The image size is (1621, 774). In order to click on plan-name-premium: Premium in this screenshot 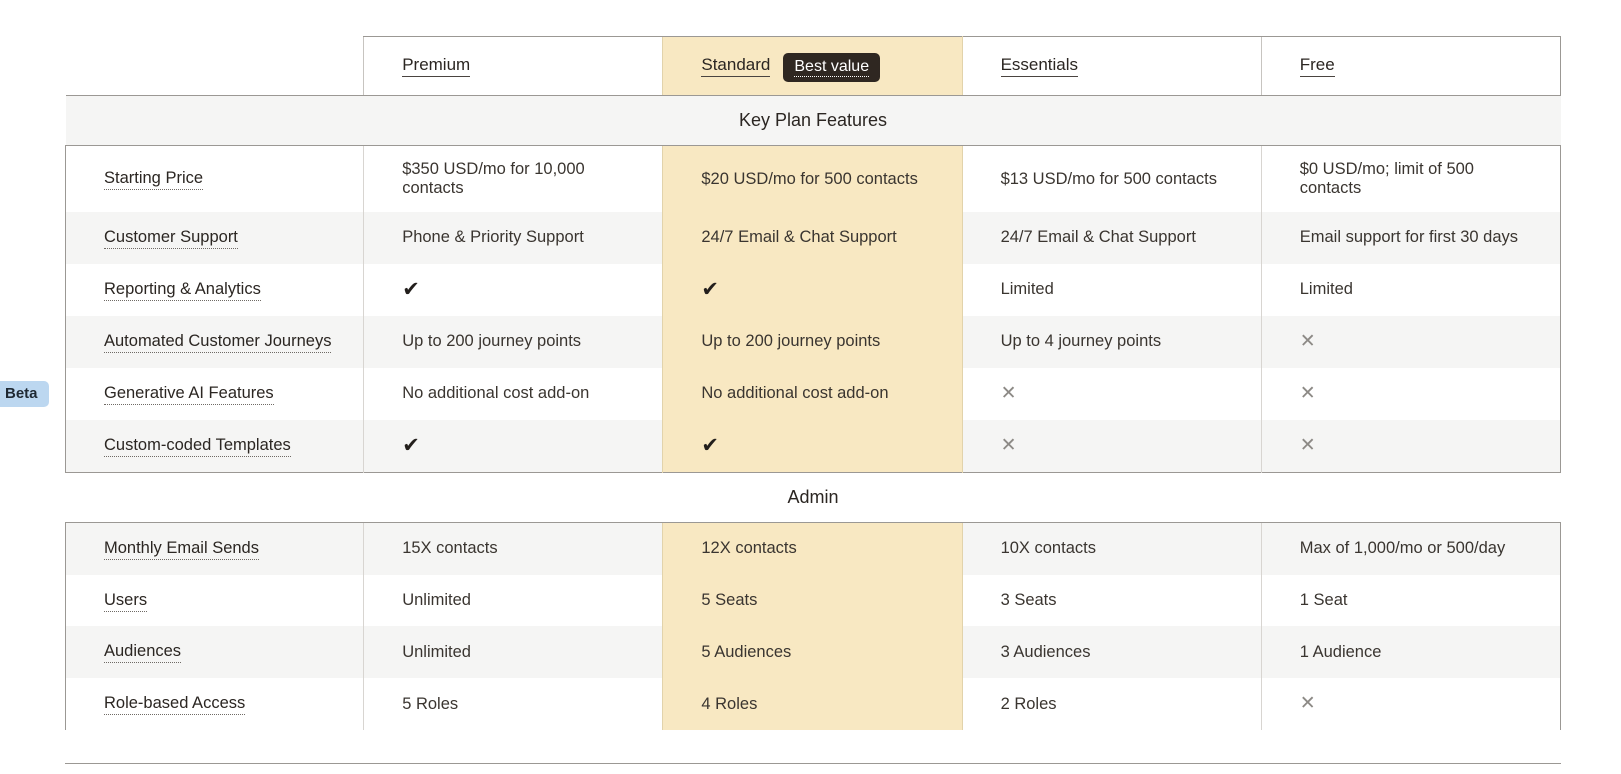, I will do `click(436, 66)`.